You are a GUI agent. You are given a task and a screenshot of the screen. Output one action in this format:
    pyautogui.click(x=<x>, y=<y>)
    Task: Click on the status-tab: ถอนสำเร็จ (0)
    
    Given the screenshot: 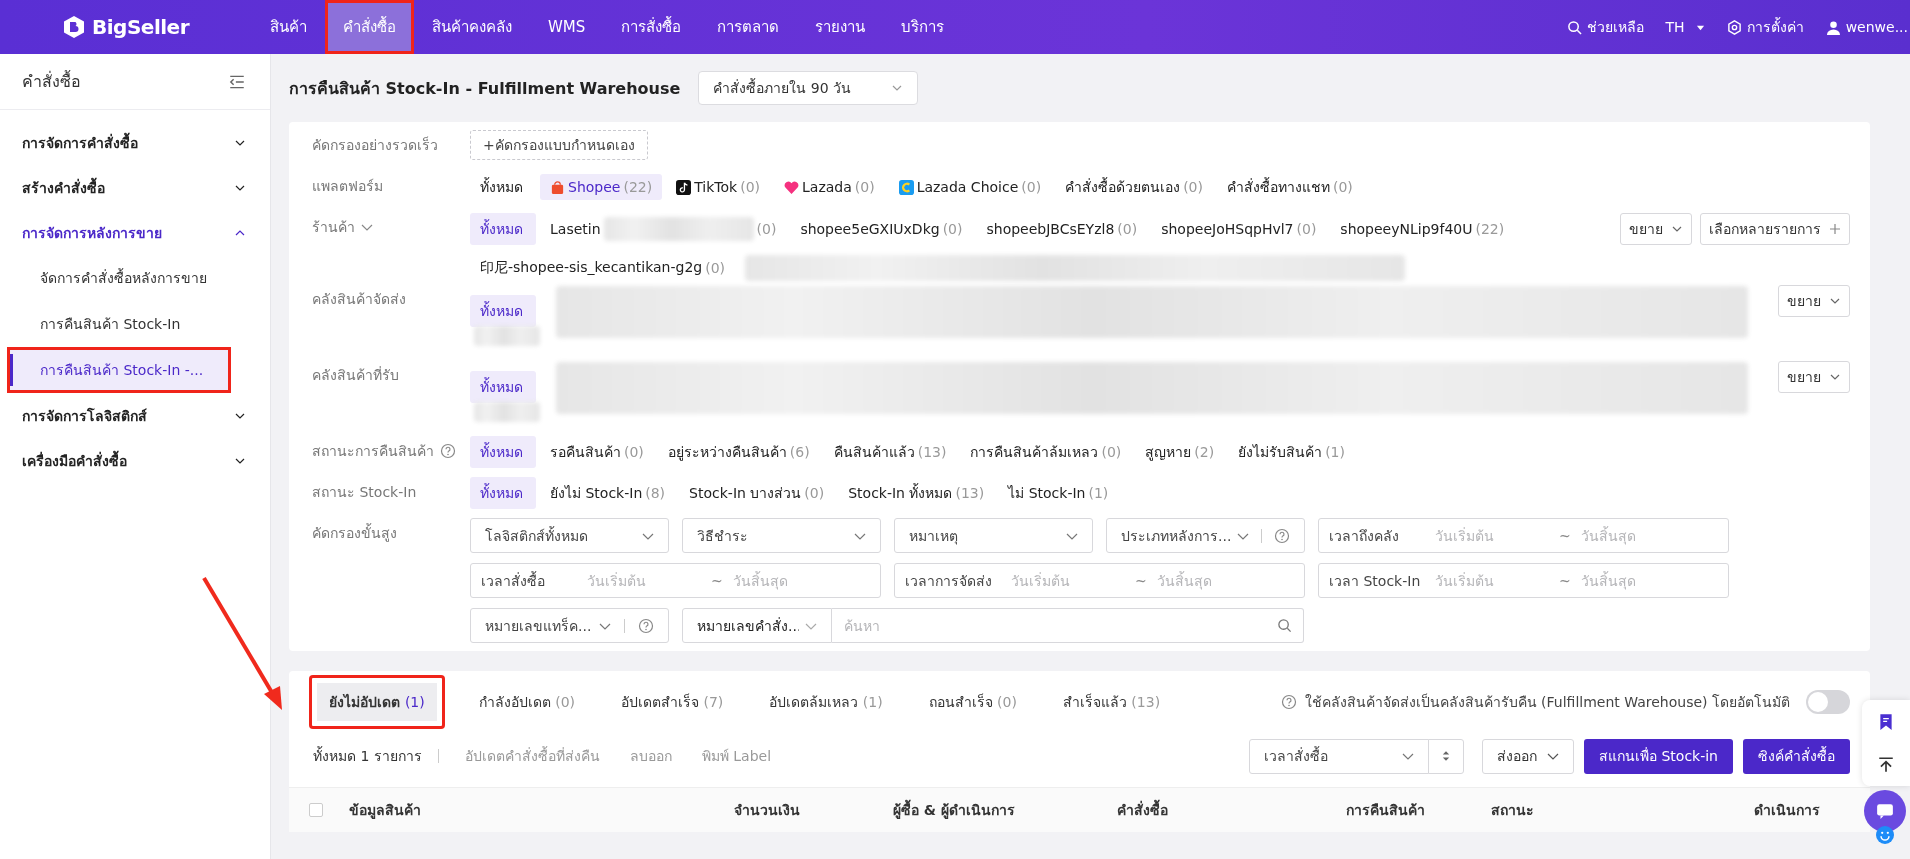 What is the action you would take?
    pyautogui.click(x=972, y=702)
    